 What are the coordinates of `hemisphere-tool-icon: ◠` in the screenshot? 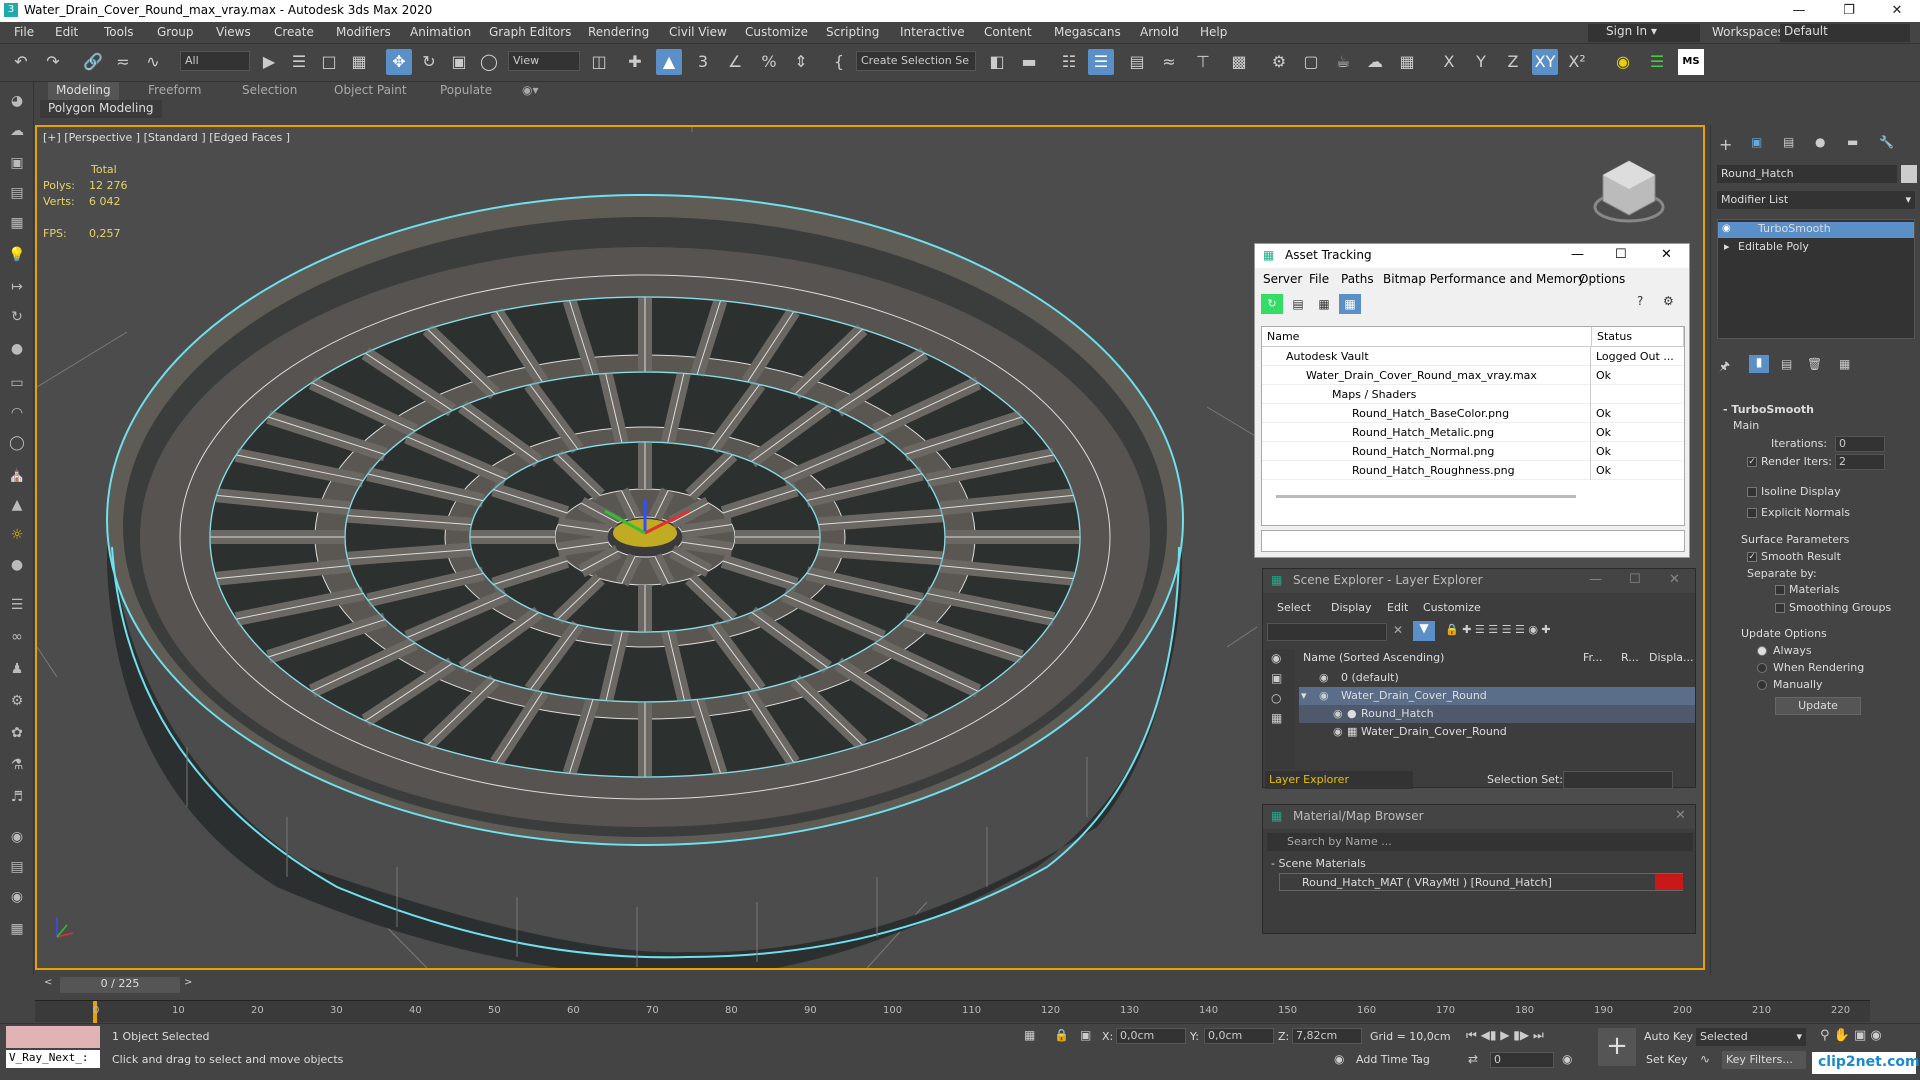 It's located at (17, 413).